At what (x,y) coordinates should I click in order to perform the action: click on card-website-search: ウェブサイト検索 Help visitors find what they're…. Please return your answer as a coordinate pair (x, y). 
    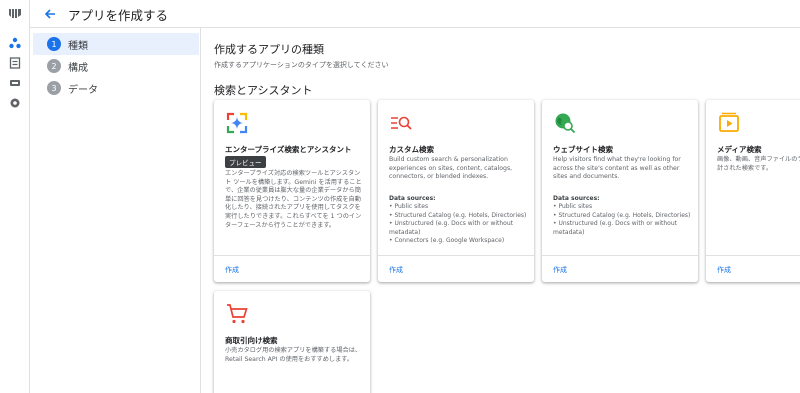
    Looking at the image, I should click on (620, 191).